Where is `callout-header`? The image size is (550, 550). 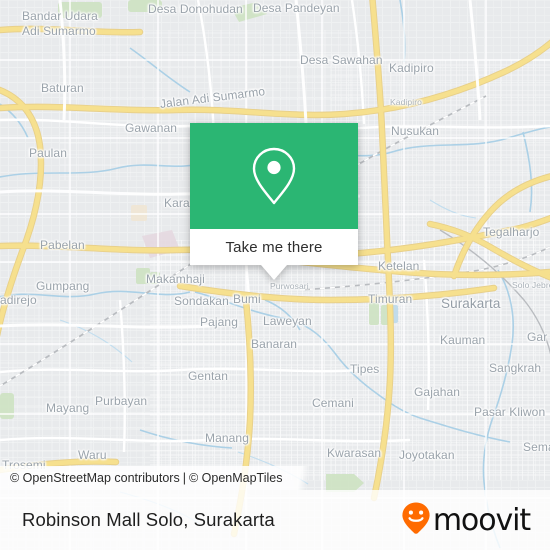 callout-header is located at coordinates (274, 176).